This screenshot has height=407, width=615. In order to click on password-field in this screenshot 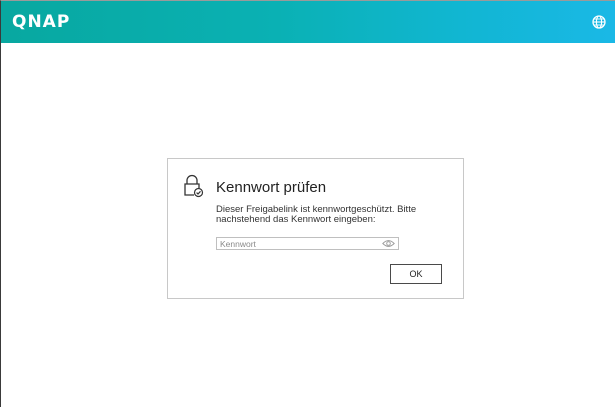, I will do `click(307, 243)`.